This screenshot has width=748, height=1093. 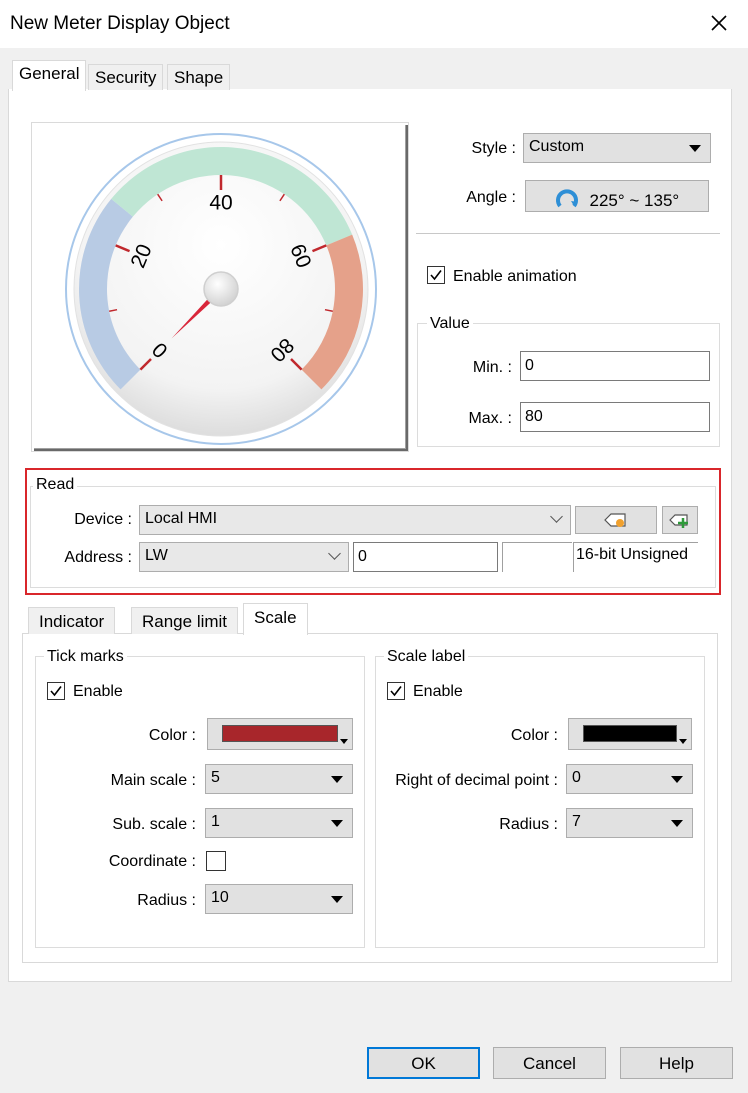 I want to click on enable-animation-checkbox, so click(x=436, y=275).